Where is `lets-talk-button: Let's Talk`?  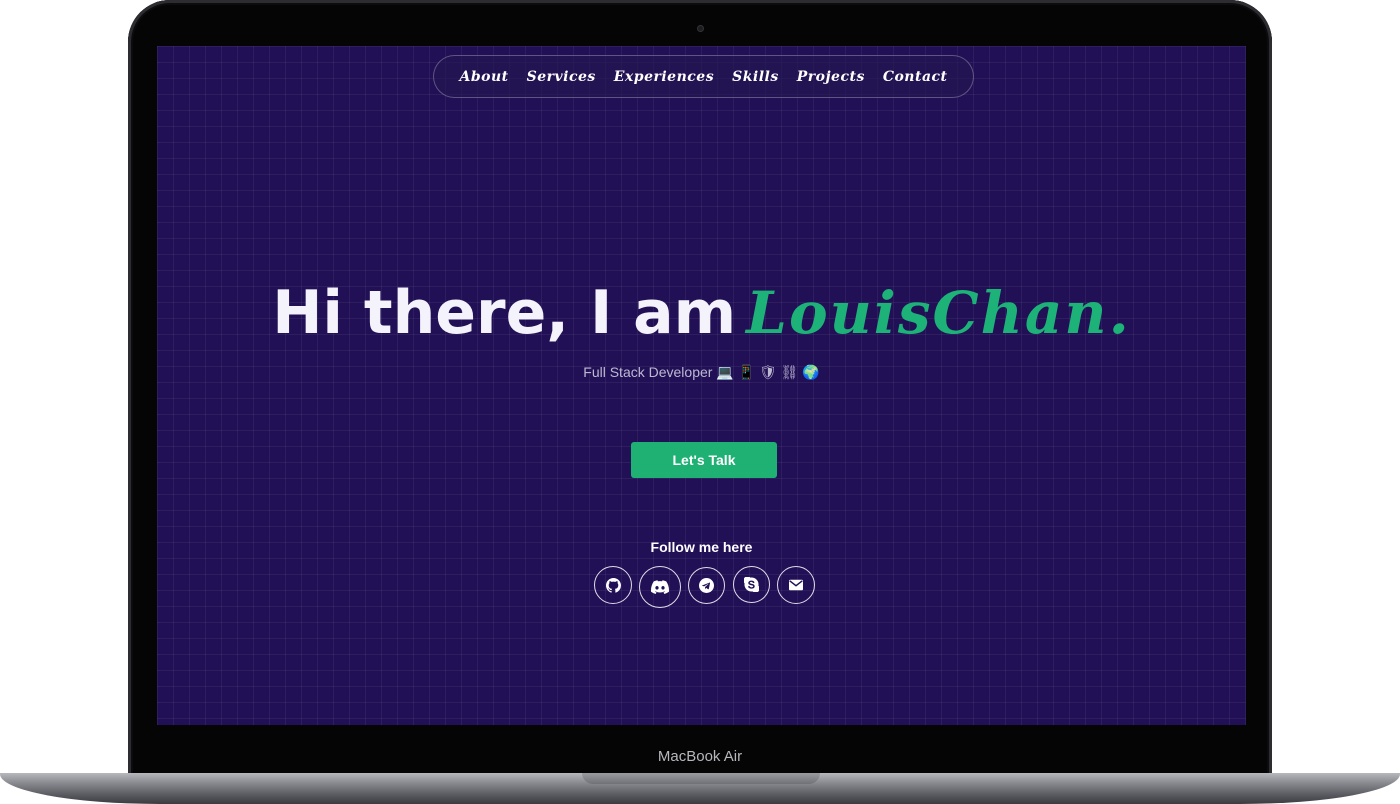
lets-talk-button: Let's Talk is located at coordinates (704, 460).